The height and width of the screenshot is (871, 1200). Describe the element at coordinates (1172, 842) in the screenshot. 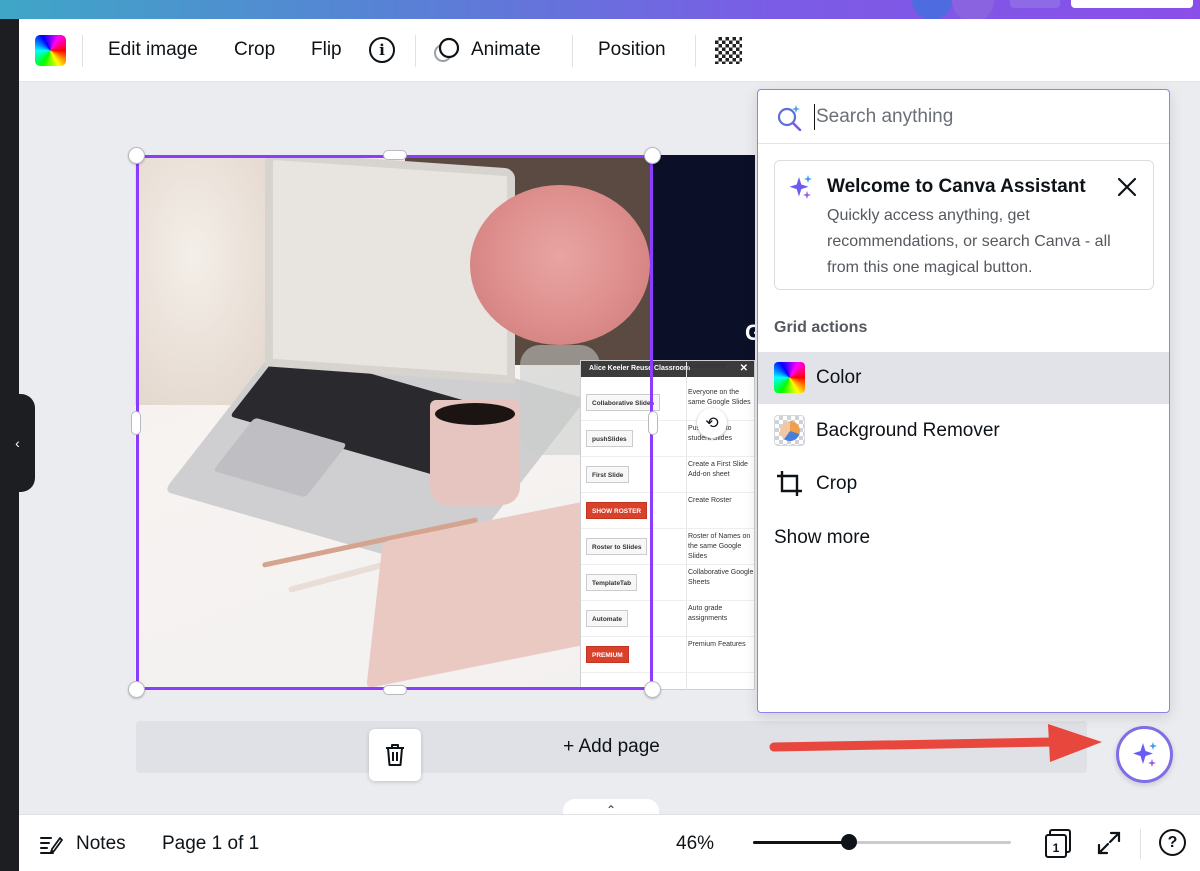

I see `help-button: ?` at that location.